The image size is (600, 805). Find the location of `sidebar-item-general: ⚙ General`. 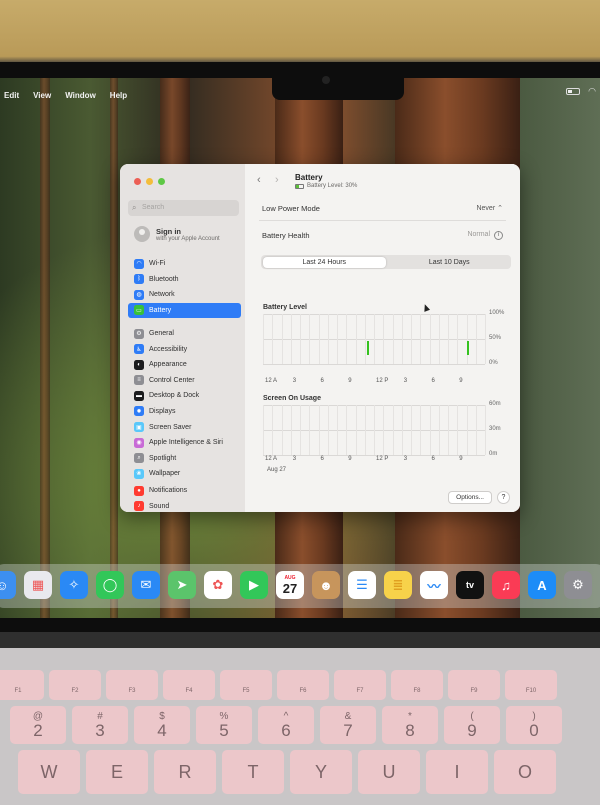

sidebar-item-general: ⚙ General is located at coordinates (184, 333).